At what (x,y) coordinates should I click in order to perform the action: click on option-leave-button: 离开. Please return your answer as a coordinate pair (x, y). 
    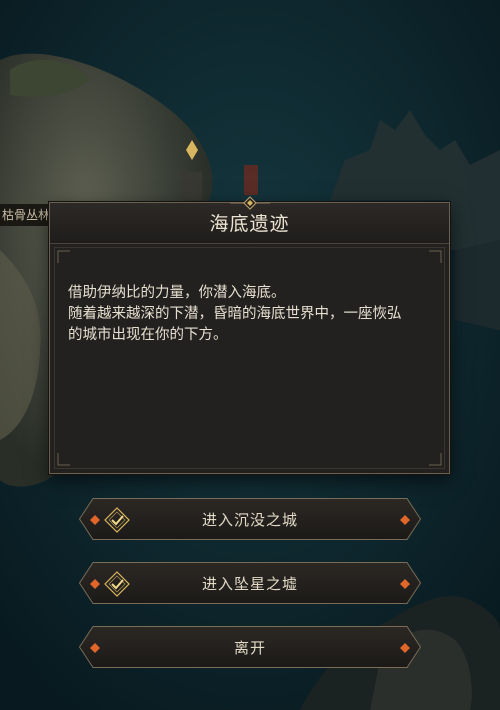
    Looking at the image, I should click on (250, 647).